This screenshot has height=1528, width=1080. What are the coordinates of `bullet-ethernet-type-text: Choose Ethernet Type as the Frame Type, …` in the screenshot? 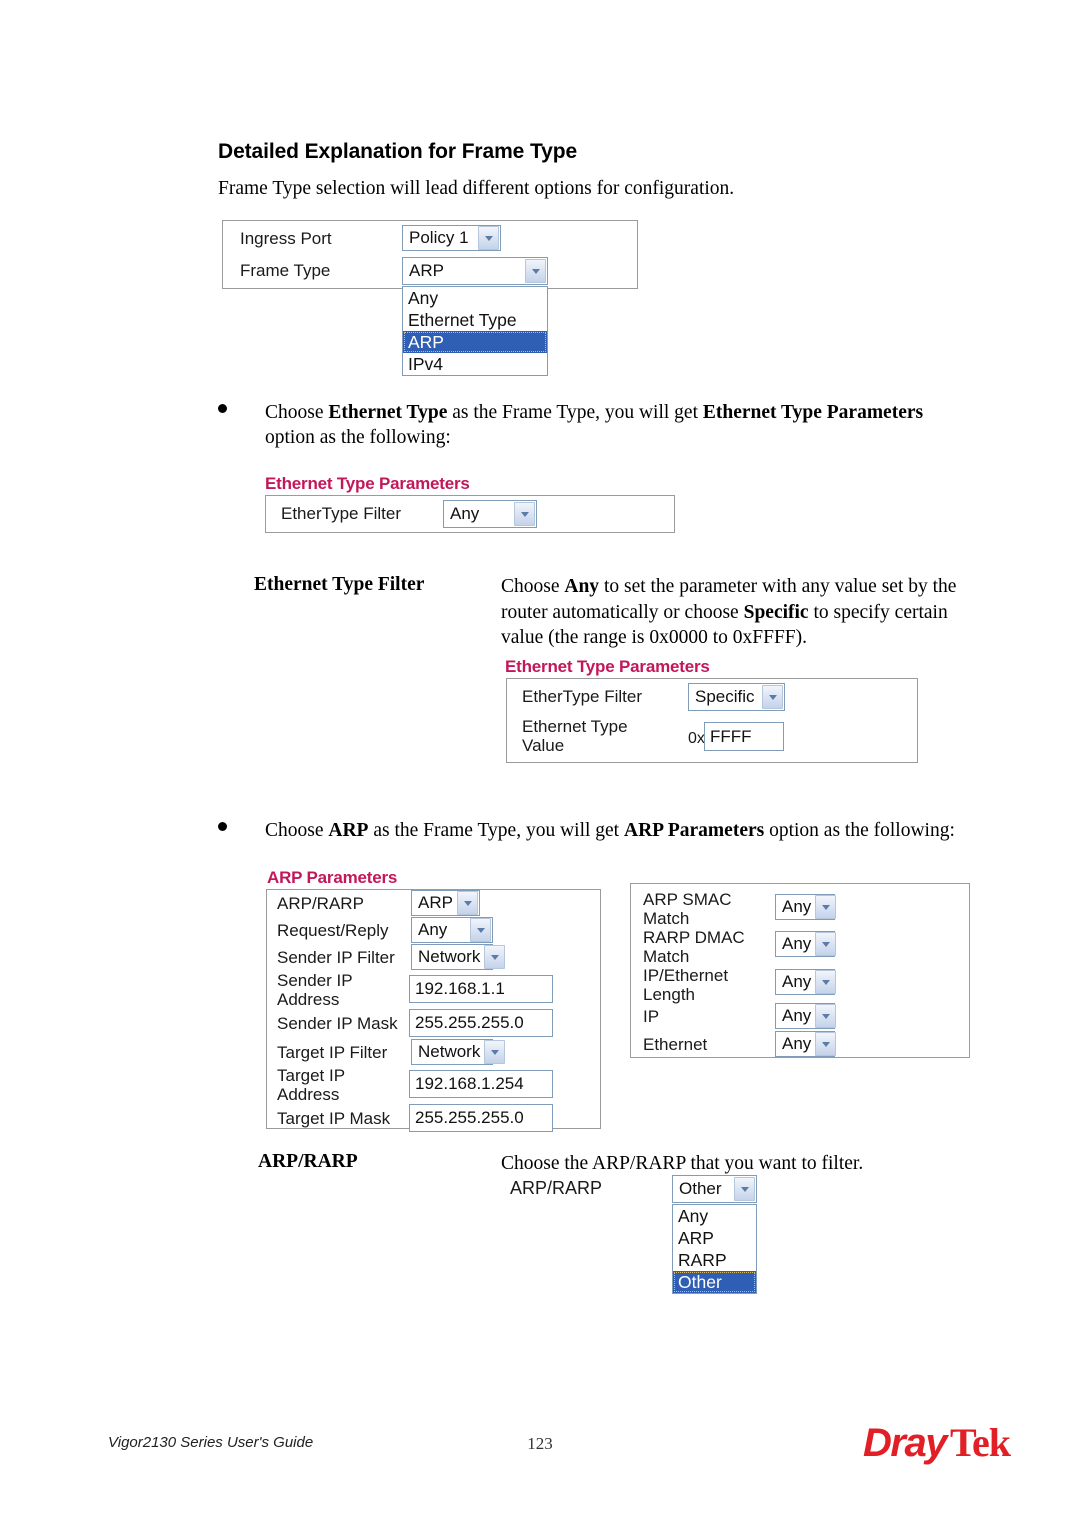 It's located at (632, 425).